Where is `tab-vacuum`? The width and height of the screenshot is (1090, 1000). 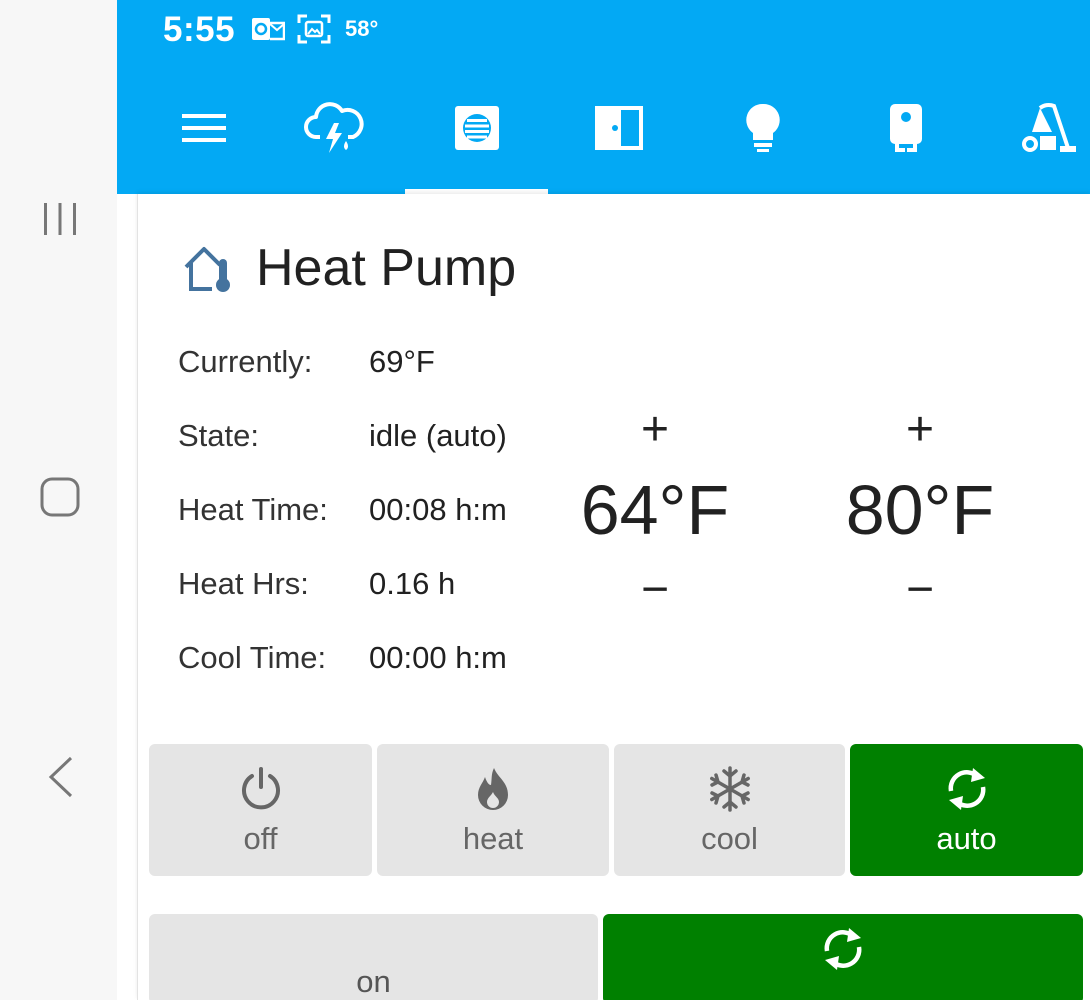 tab-vacuum is located at coordinates (1033, 128).